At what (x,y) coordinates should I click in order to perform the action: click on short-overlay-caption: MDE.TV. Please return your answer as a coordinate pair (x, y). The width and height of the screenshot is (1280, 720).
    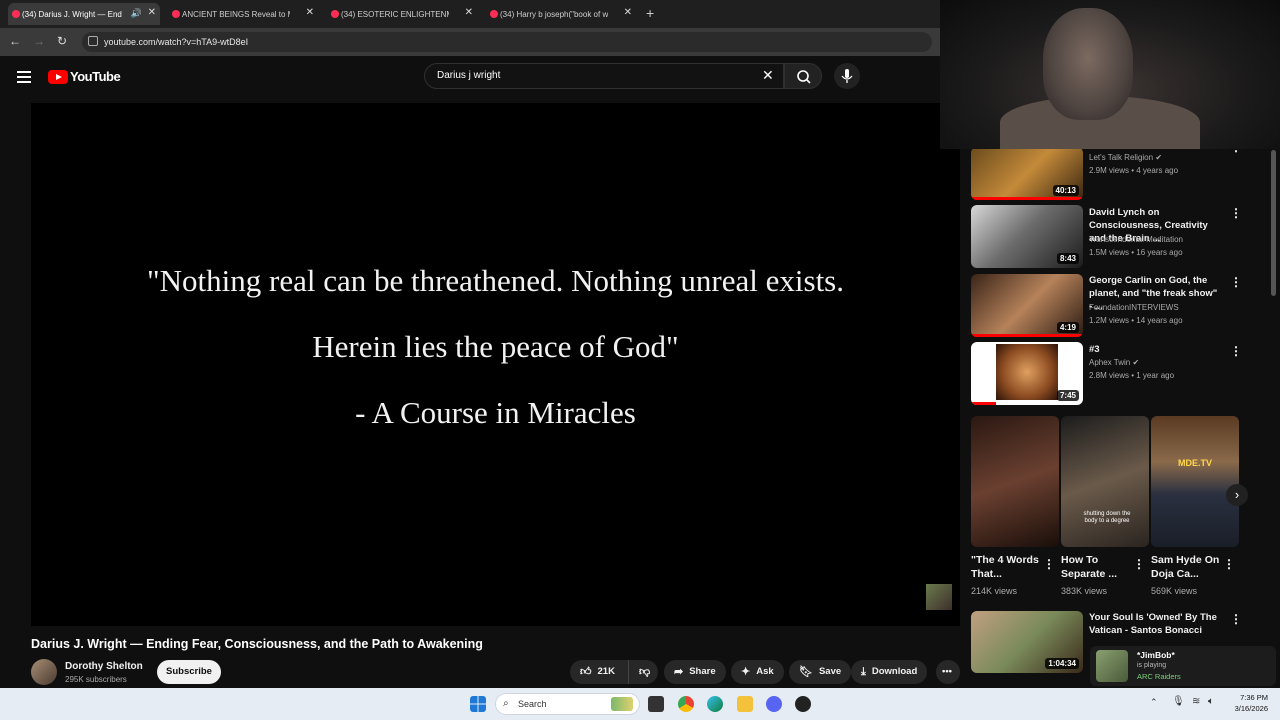
    Looking at the image, I should click on (1194, 463).